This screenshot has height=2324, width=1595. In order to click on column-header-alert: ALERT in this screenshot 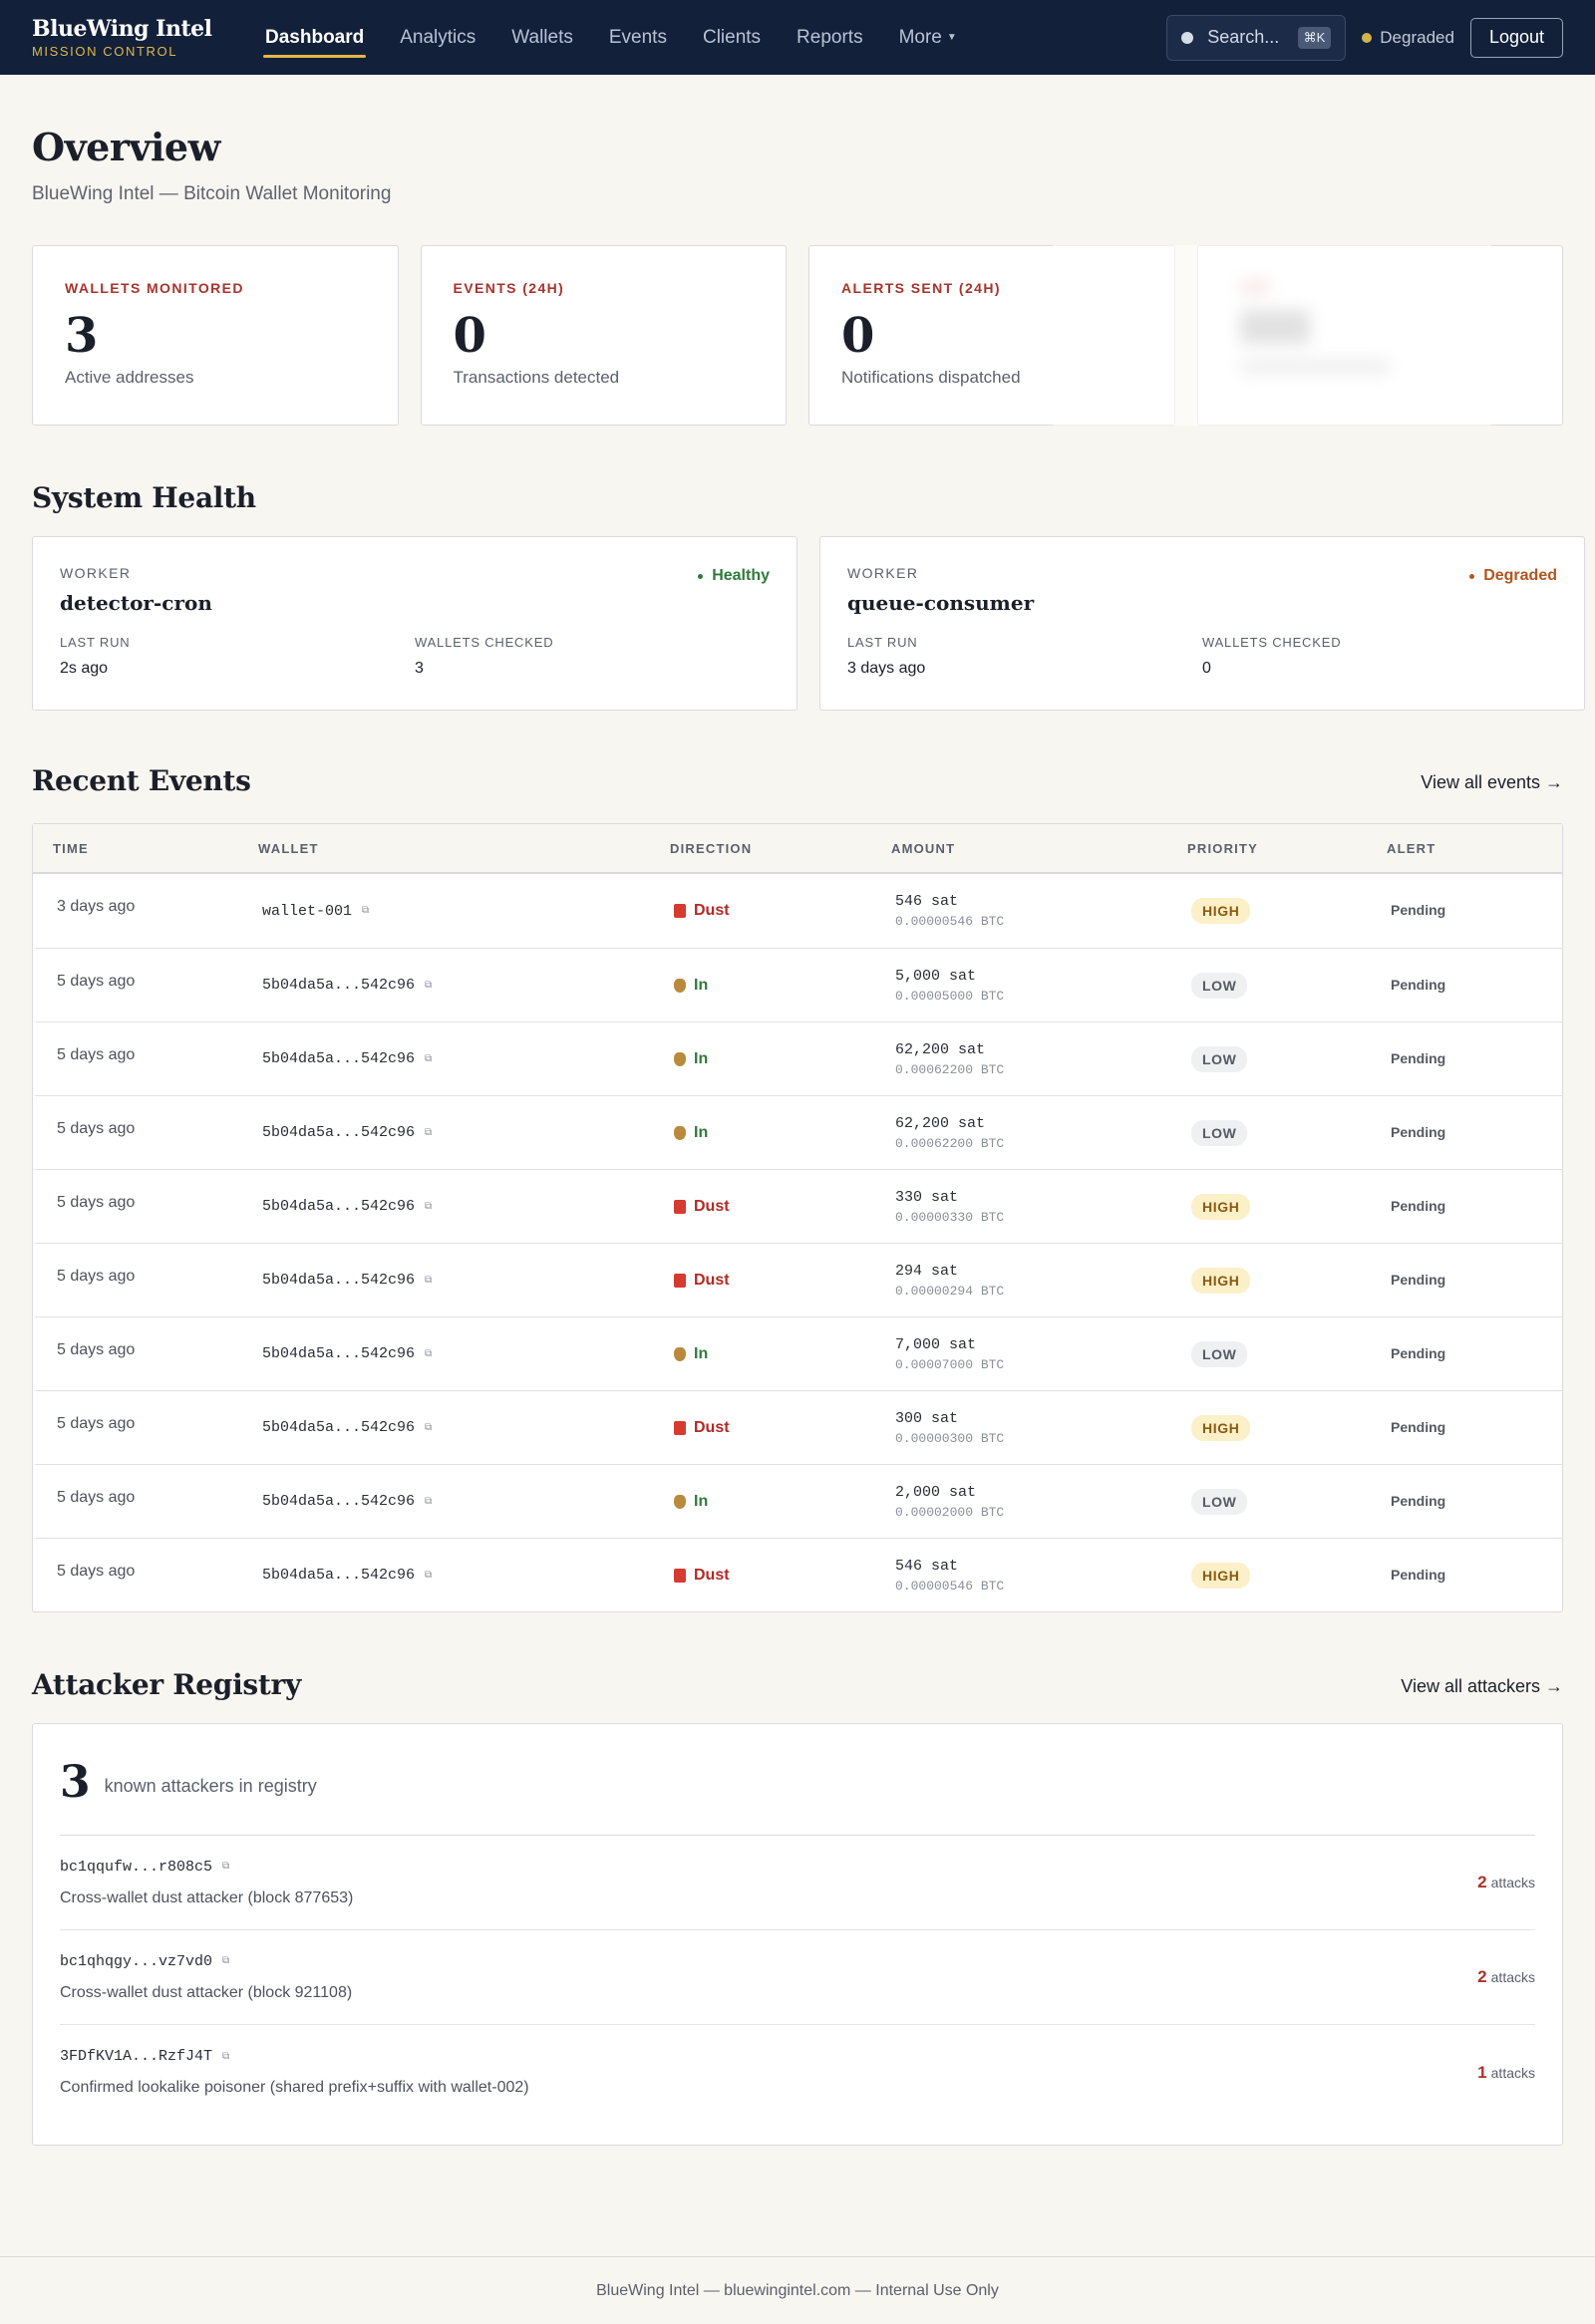, I will do `click(1474, 848)`.